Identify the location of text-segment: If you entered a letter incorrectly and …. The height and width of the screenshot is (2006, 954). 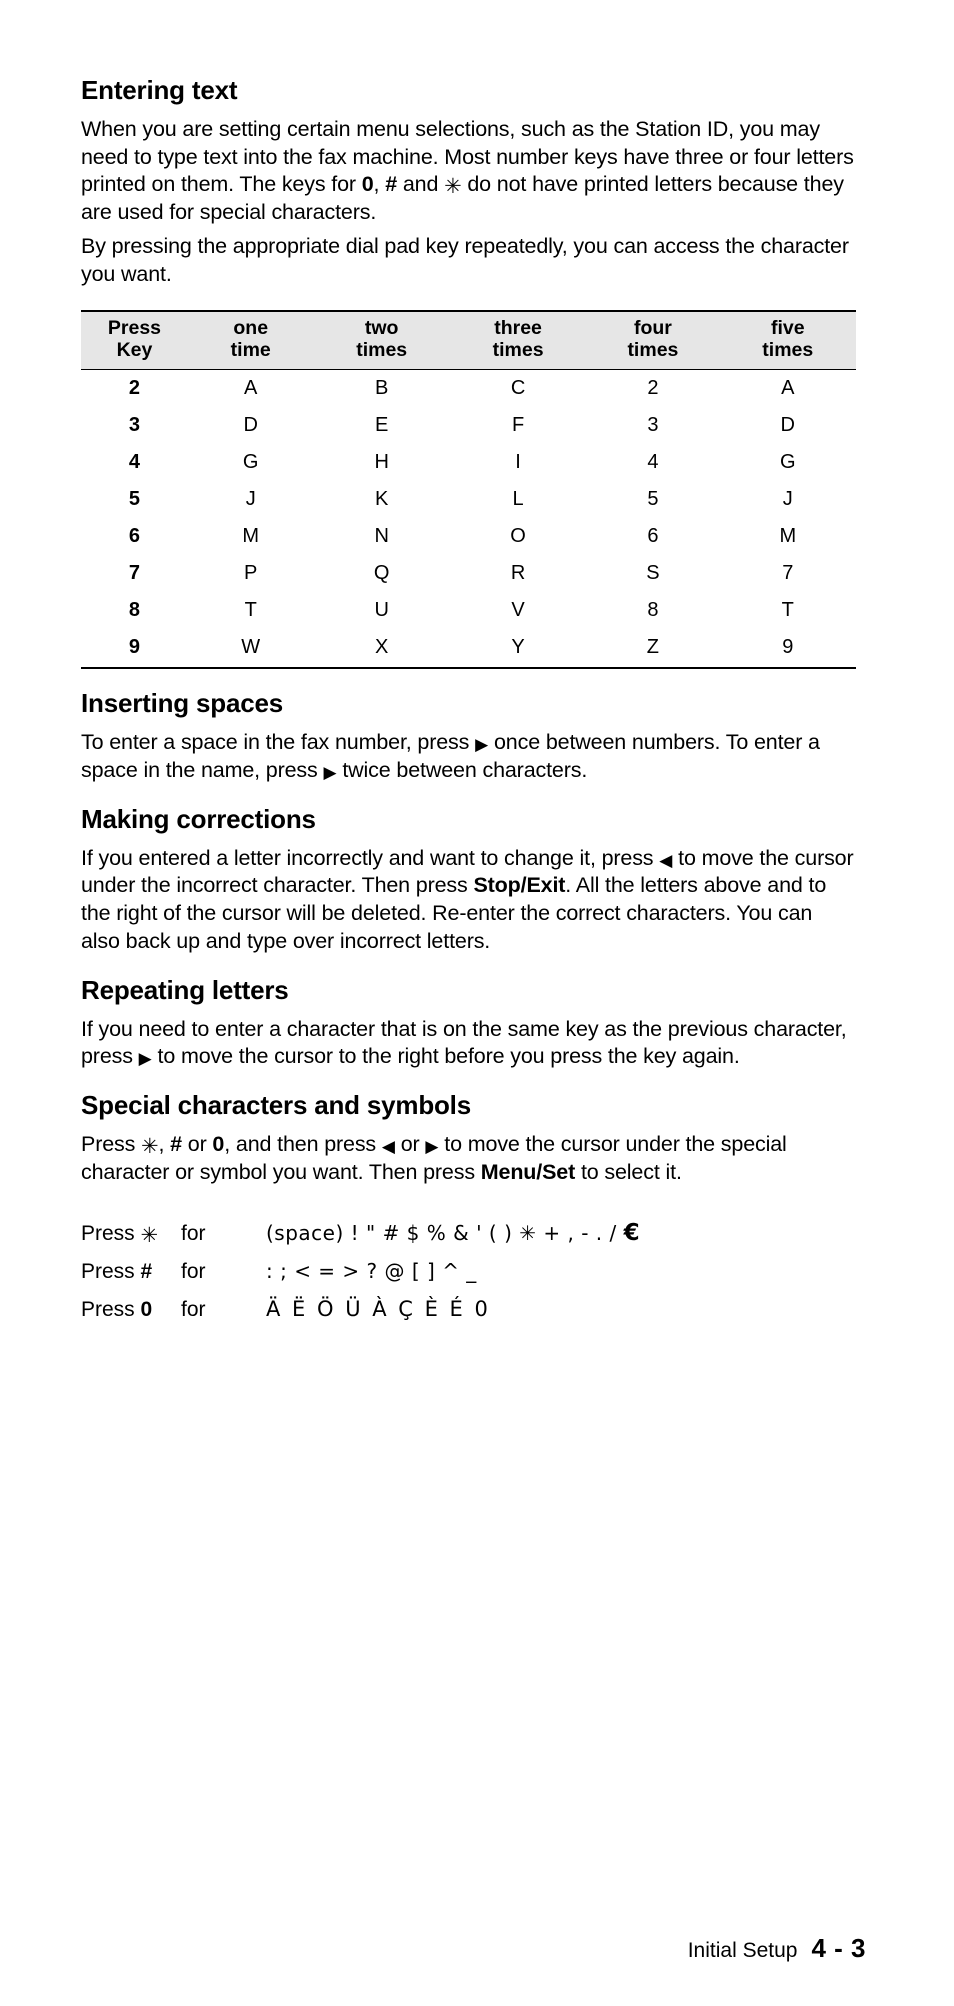
(370, 857).